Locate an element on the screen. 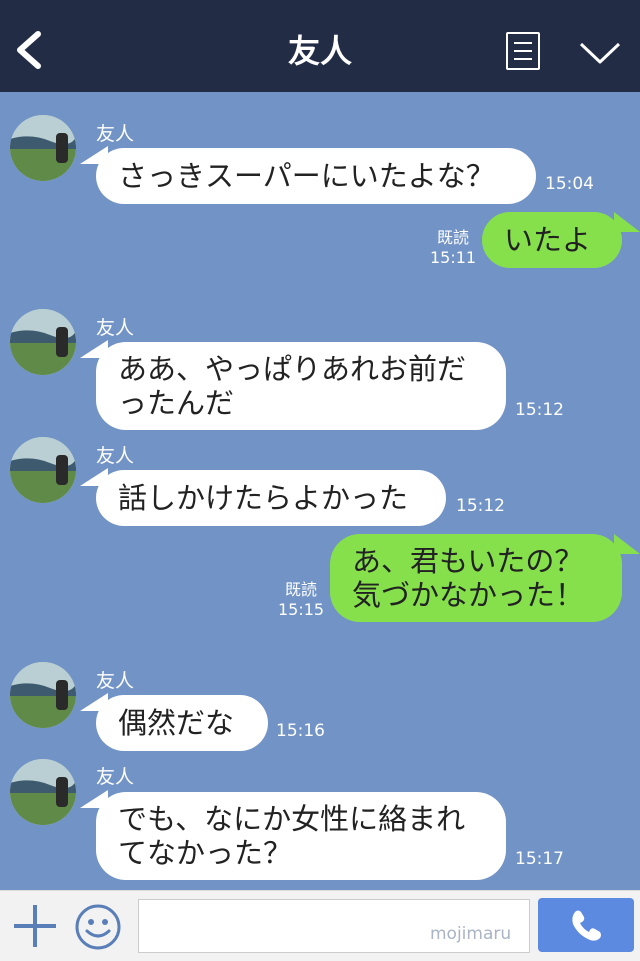 The height and width of the screenshot is (961, 640). smiley-icon is located at coordinates (98, 927).